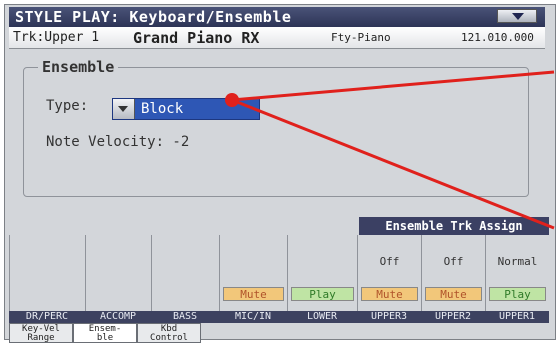 The image size is (556, 345). I want to click on track-label-upper2: UPPER2, so click(453, 316).